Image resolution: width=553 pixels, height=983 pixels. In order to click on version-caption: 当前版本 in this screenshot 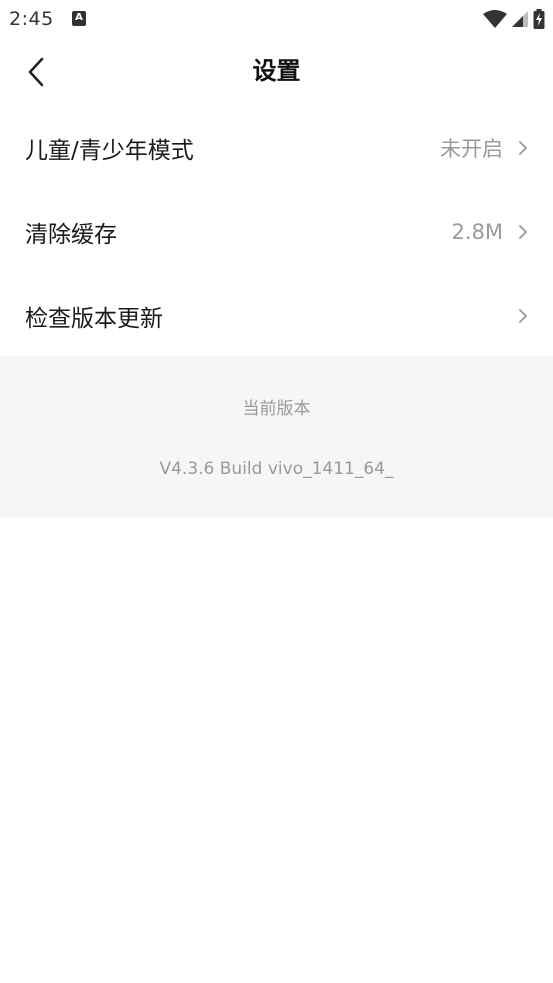, I will do `click(276, 409)`.